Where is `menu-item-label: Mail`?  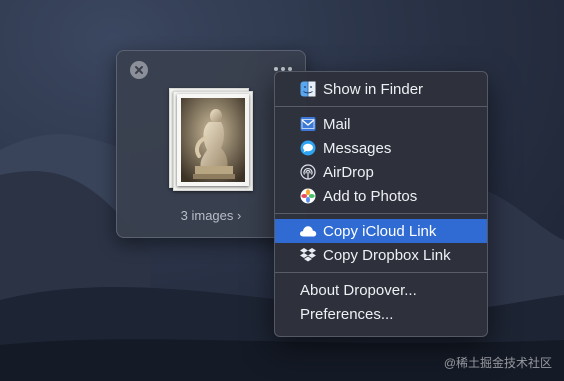
menu-item-label: Mail is located at coordinates (337, 124).